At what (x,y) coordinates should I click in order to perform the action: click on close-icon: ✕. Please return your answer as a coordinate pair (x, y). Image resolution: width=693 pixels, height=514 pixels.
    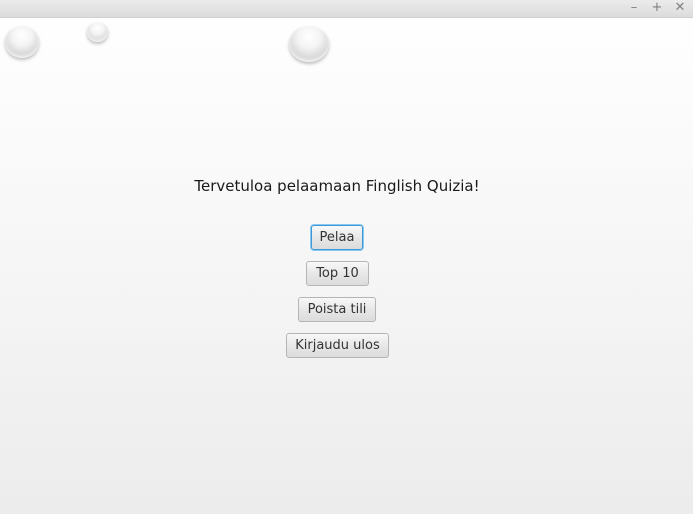
    Looking at the image, I should click on (680, 8).